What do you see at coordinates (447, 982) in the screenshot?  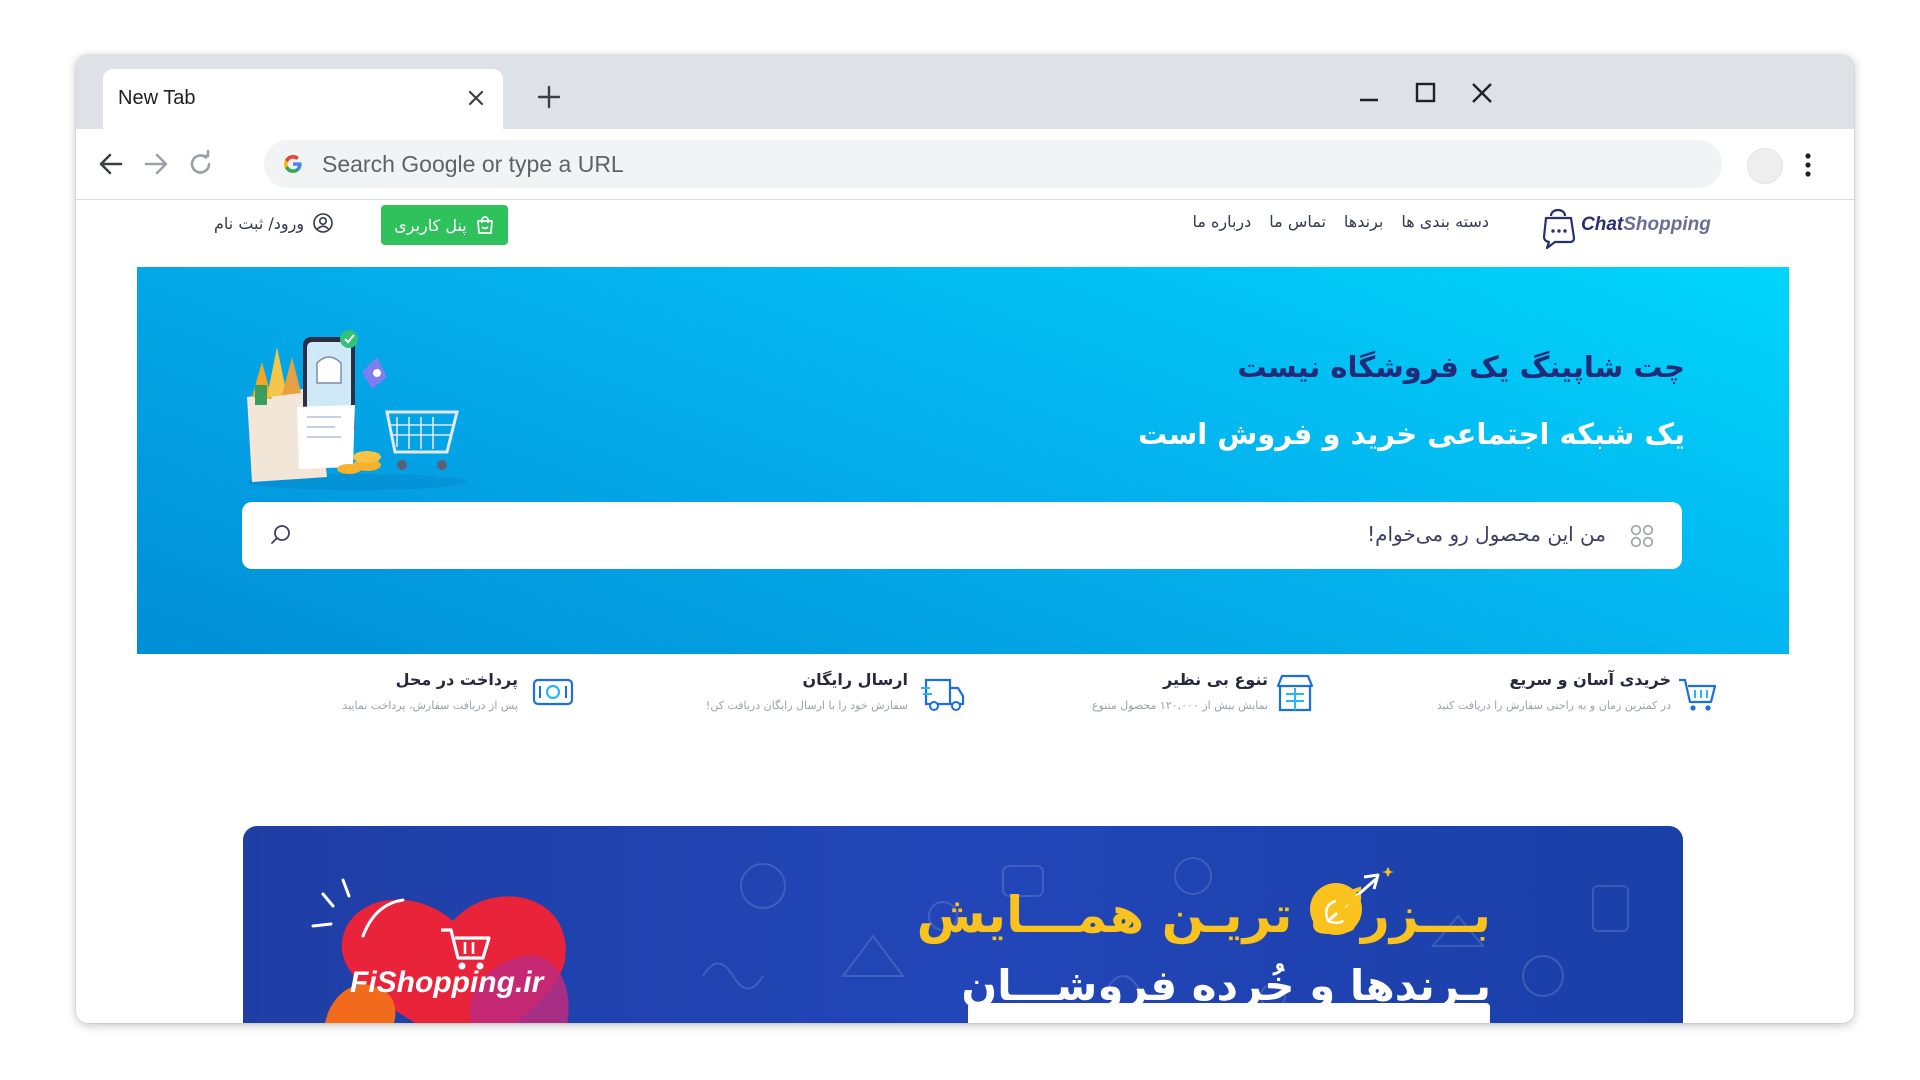 I see `fishopping-brand-text: FiShopping.ir` at bounding box center [447, 982].